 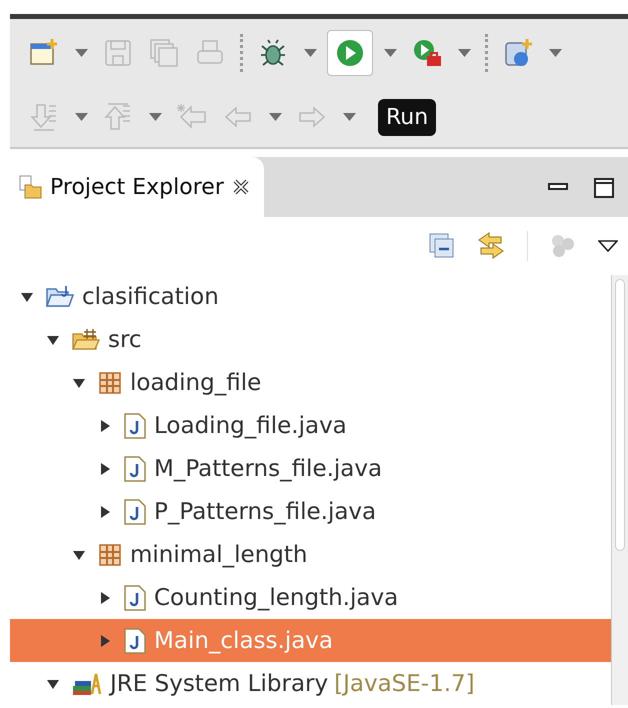 I want to click on tree-item-label: JRE System Library, so click(x=219, y=683).